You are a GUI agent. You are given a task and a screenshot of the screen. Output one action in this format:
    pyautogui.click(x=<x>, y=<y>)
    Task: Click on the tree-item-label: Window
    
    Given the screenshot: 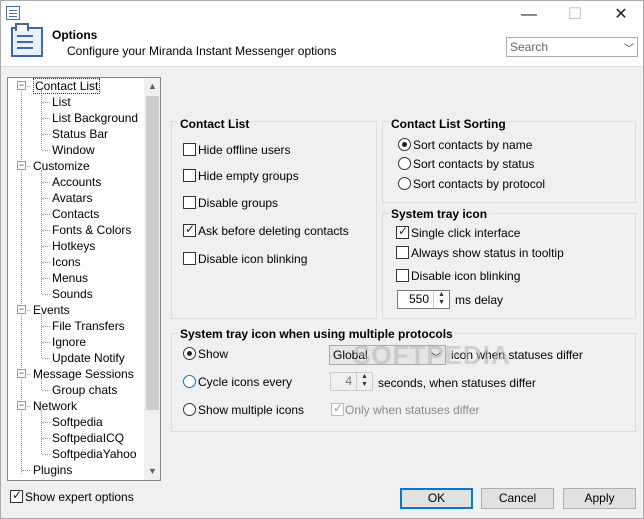 What is the action you would take?
    pyautogui.click(x=73, y=150)
    